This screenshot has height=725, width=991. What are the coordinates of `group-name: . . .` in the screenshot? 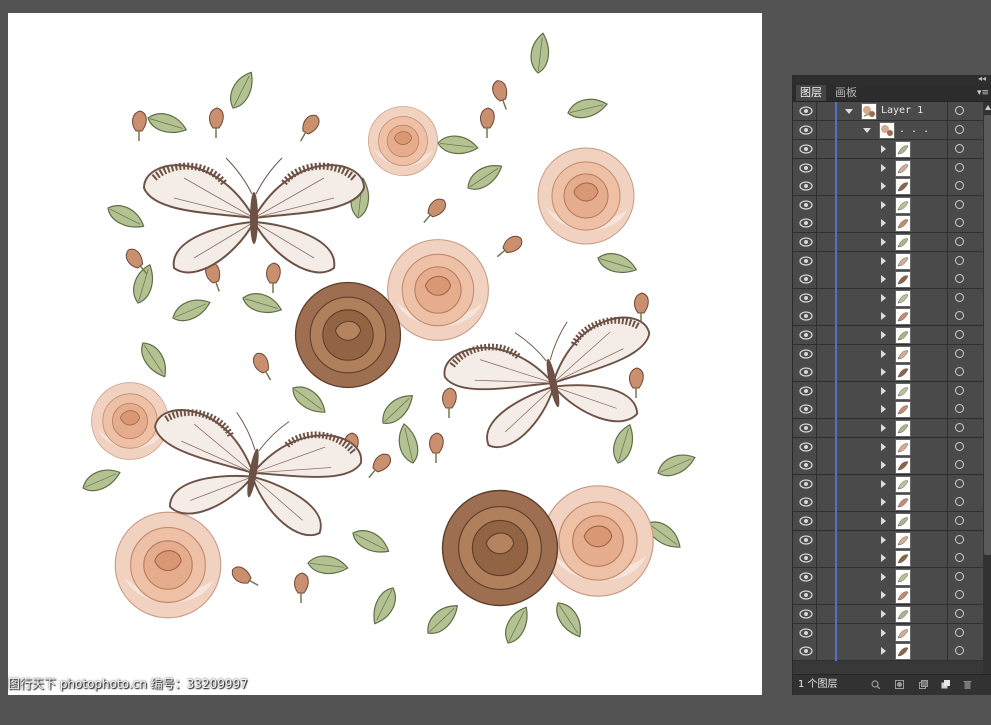 It's located at (914, 130).